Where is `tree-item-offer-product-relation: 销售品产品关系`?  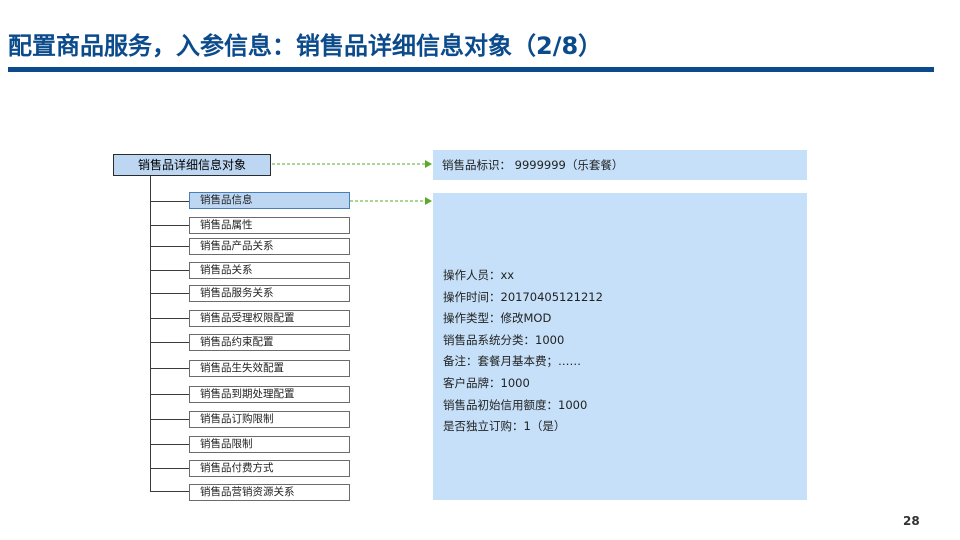 tree-item-offer-product-relation: 销售品产品关系 is located at coordinates (269, 246).